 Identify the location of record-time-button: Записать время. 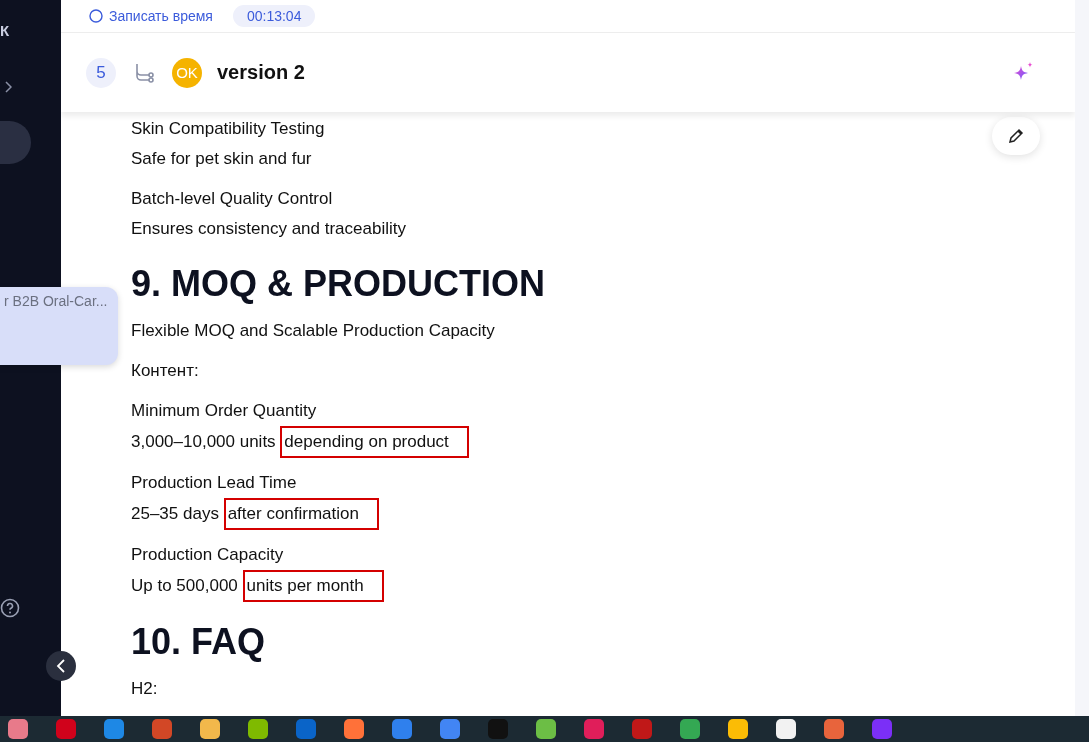
(151, 16).